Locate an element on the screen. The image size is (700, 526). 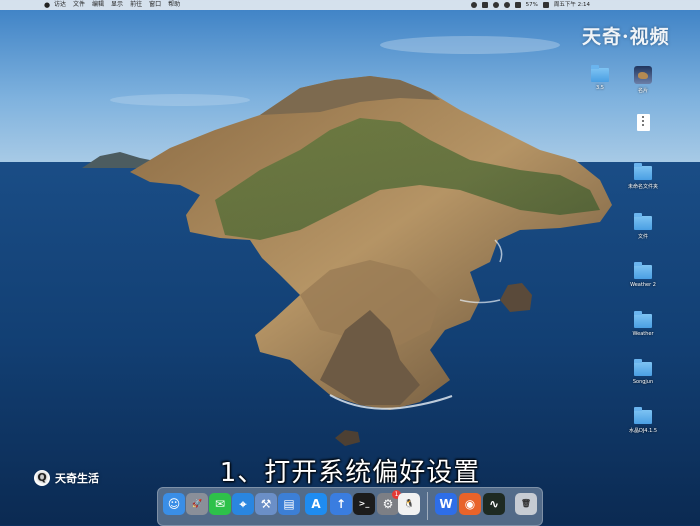
terminal-icon: >_ is located at coordinates (364, 504).